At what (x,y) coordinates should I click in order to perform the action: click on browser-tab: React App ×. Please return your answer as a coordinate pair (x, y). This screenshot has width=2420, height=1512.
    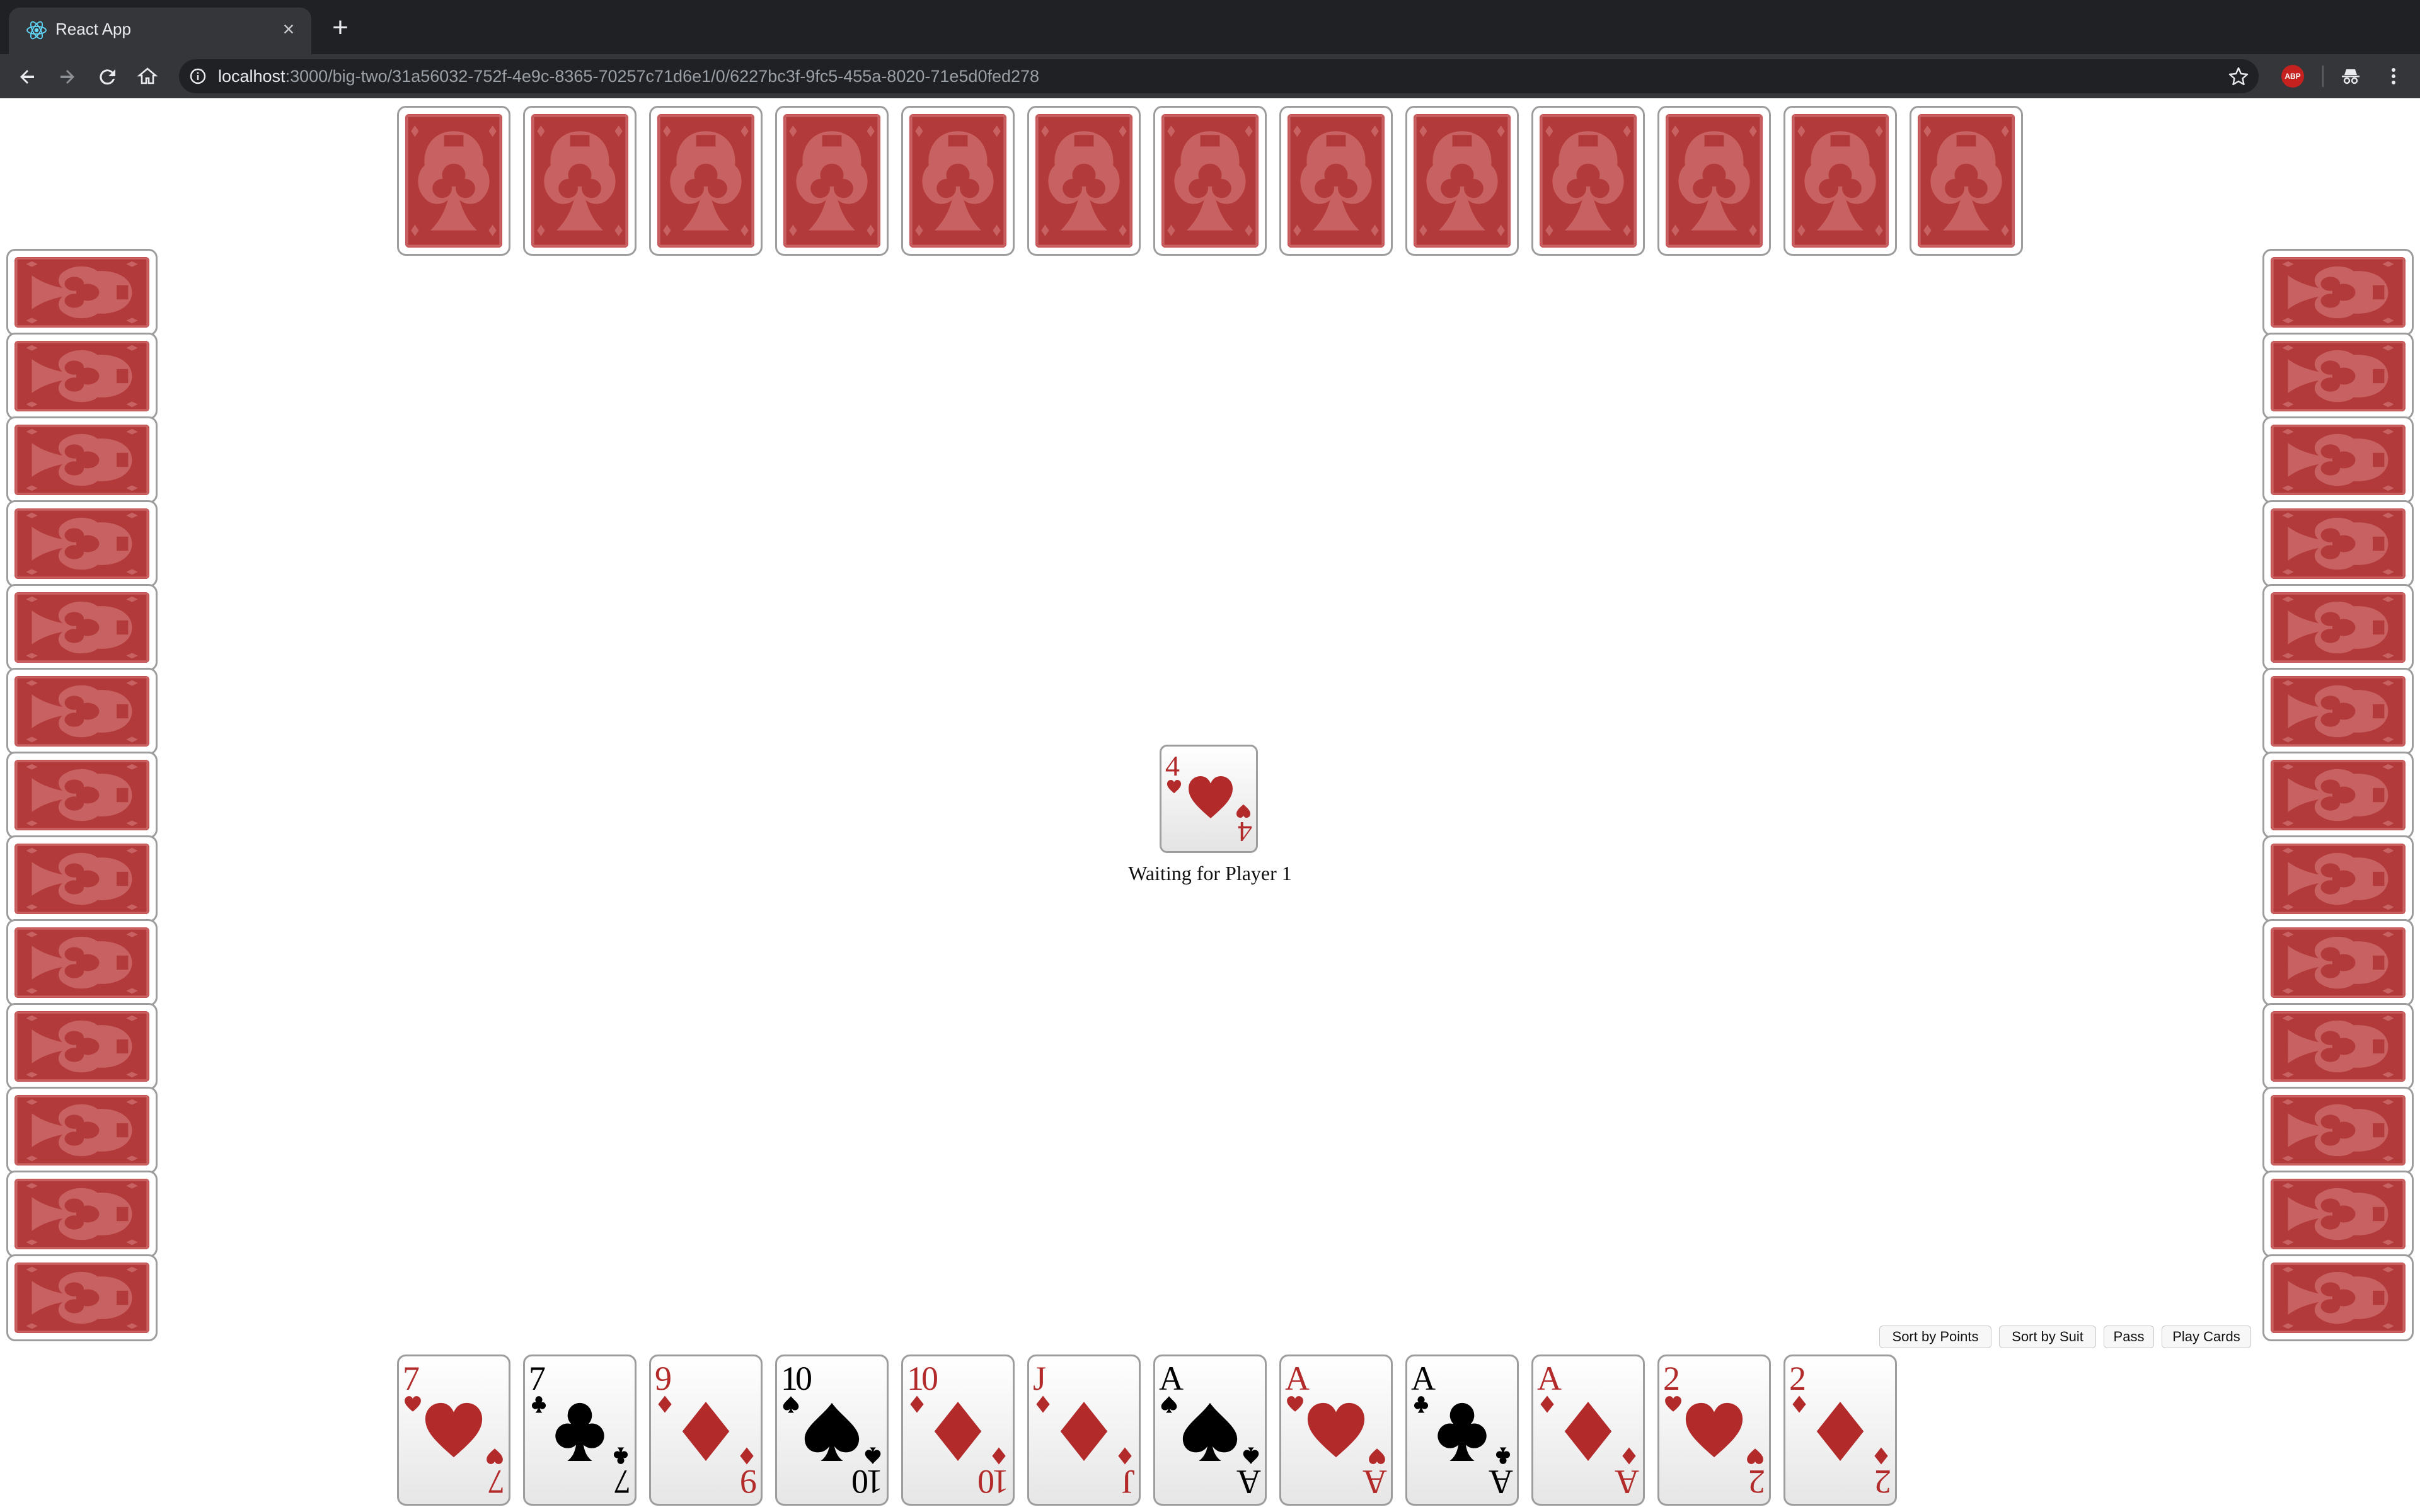
    Looking at the image, I should click on (160, 31).